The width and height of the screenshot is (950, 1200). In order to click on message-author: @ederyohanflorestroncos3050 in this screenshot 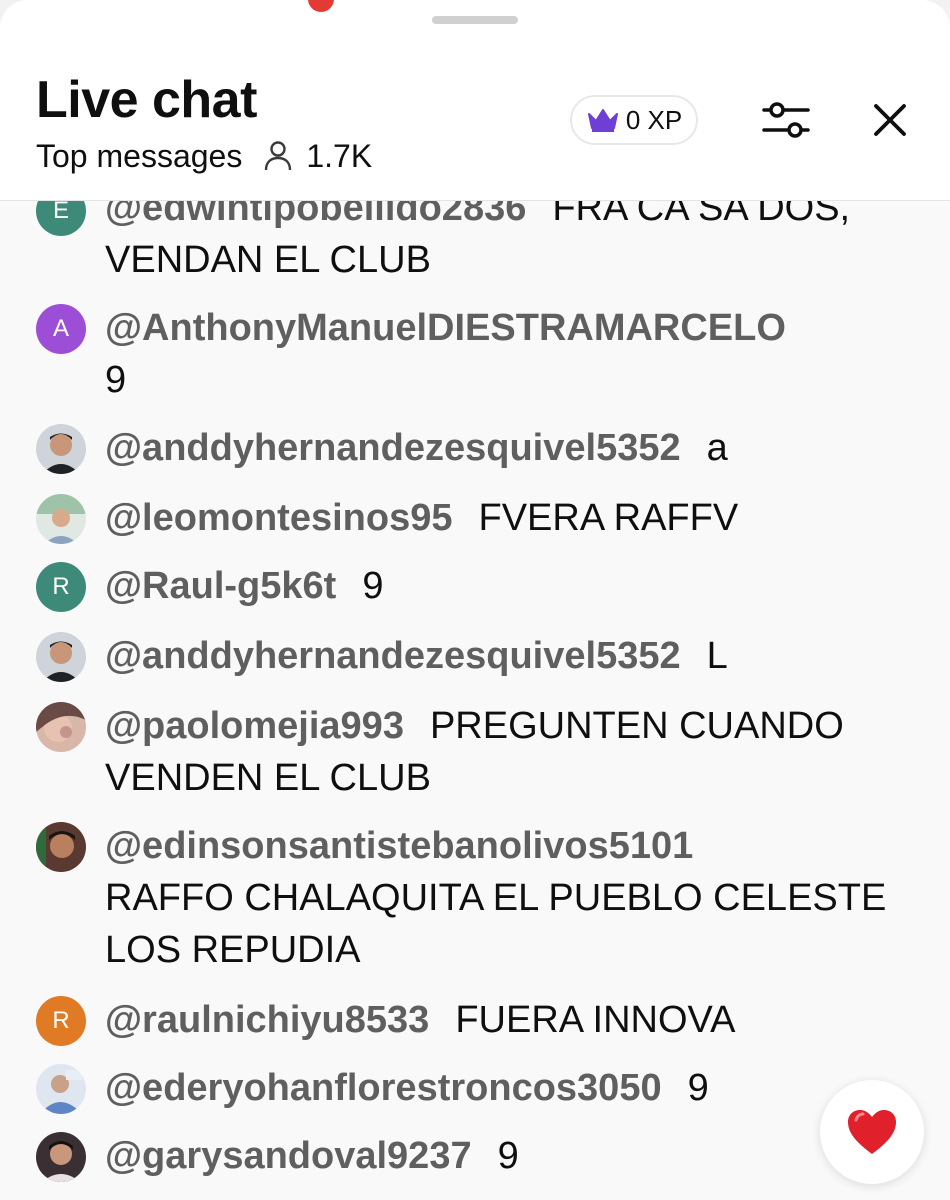, I will do `click(383, 1088)`.